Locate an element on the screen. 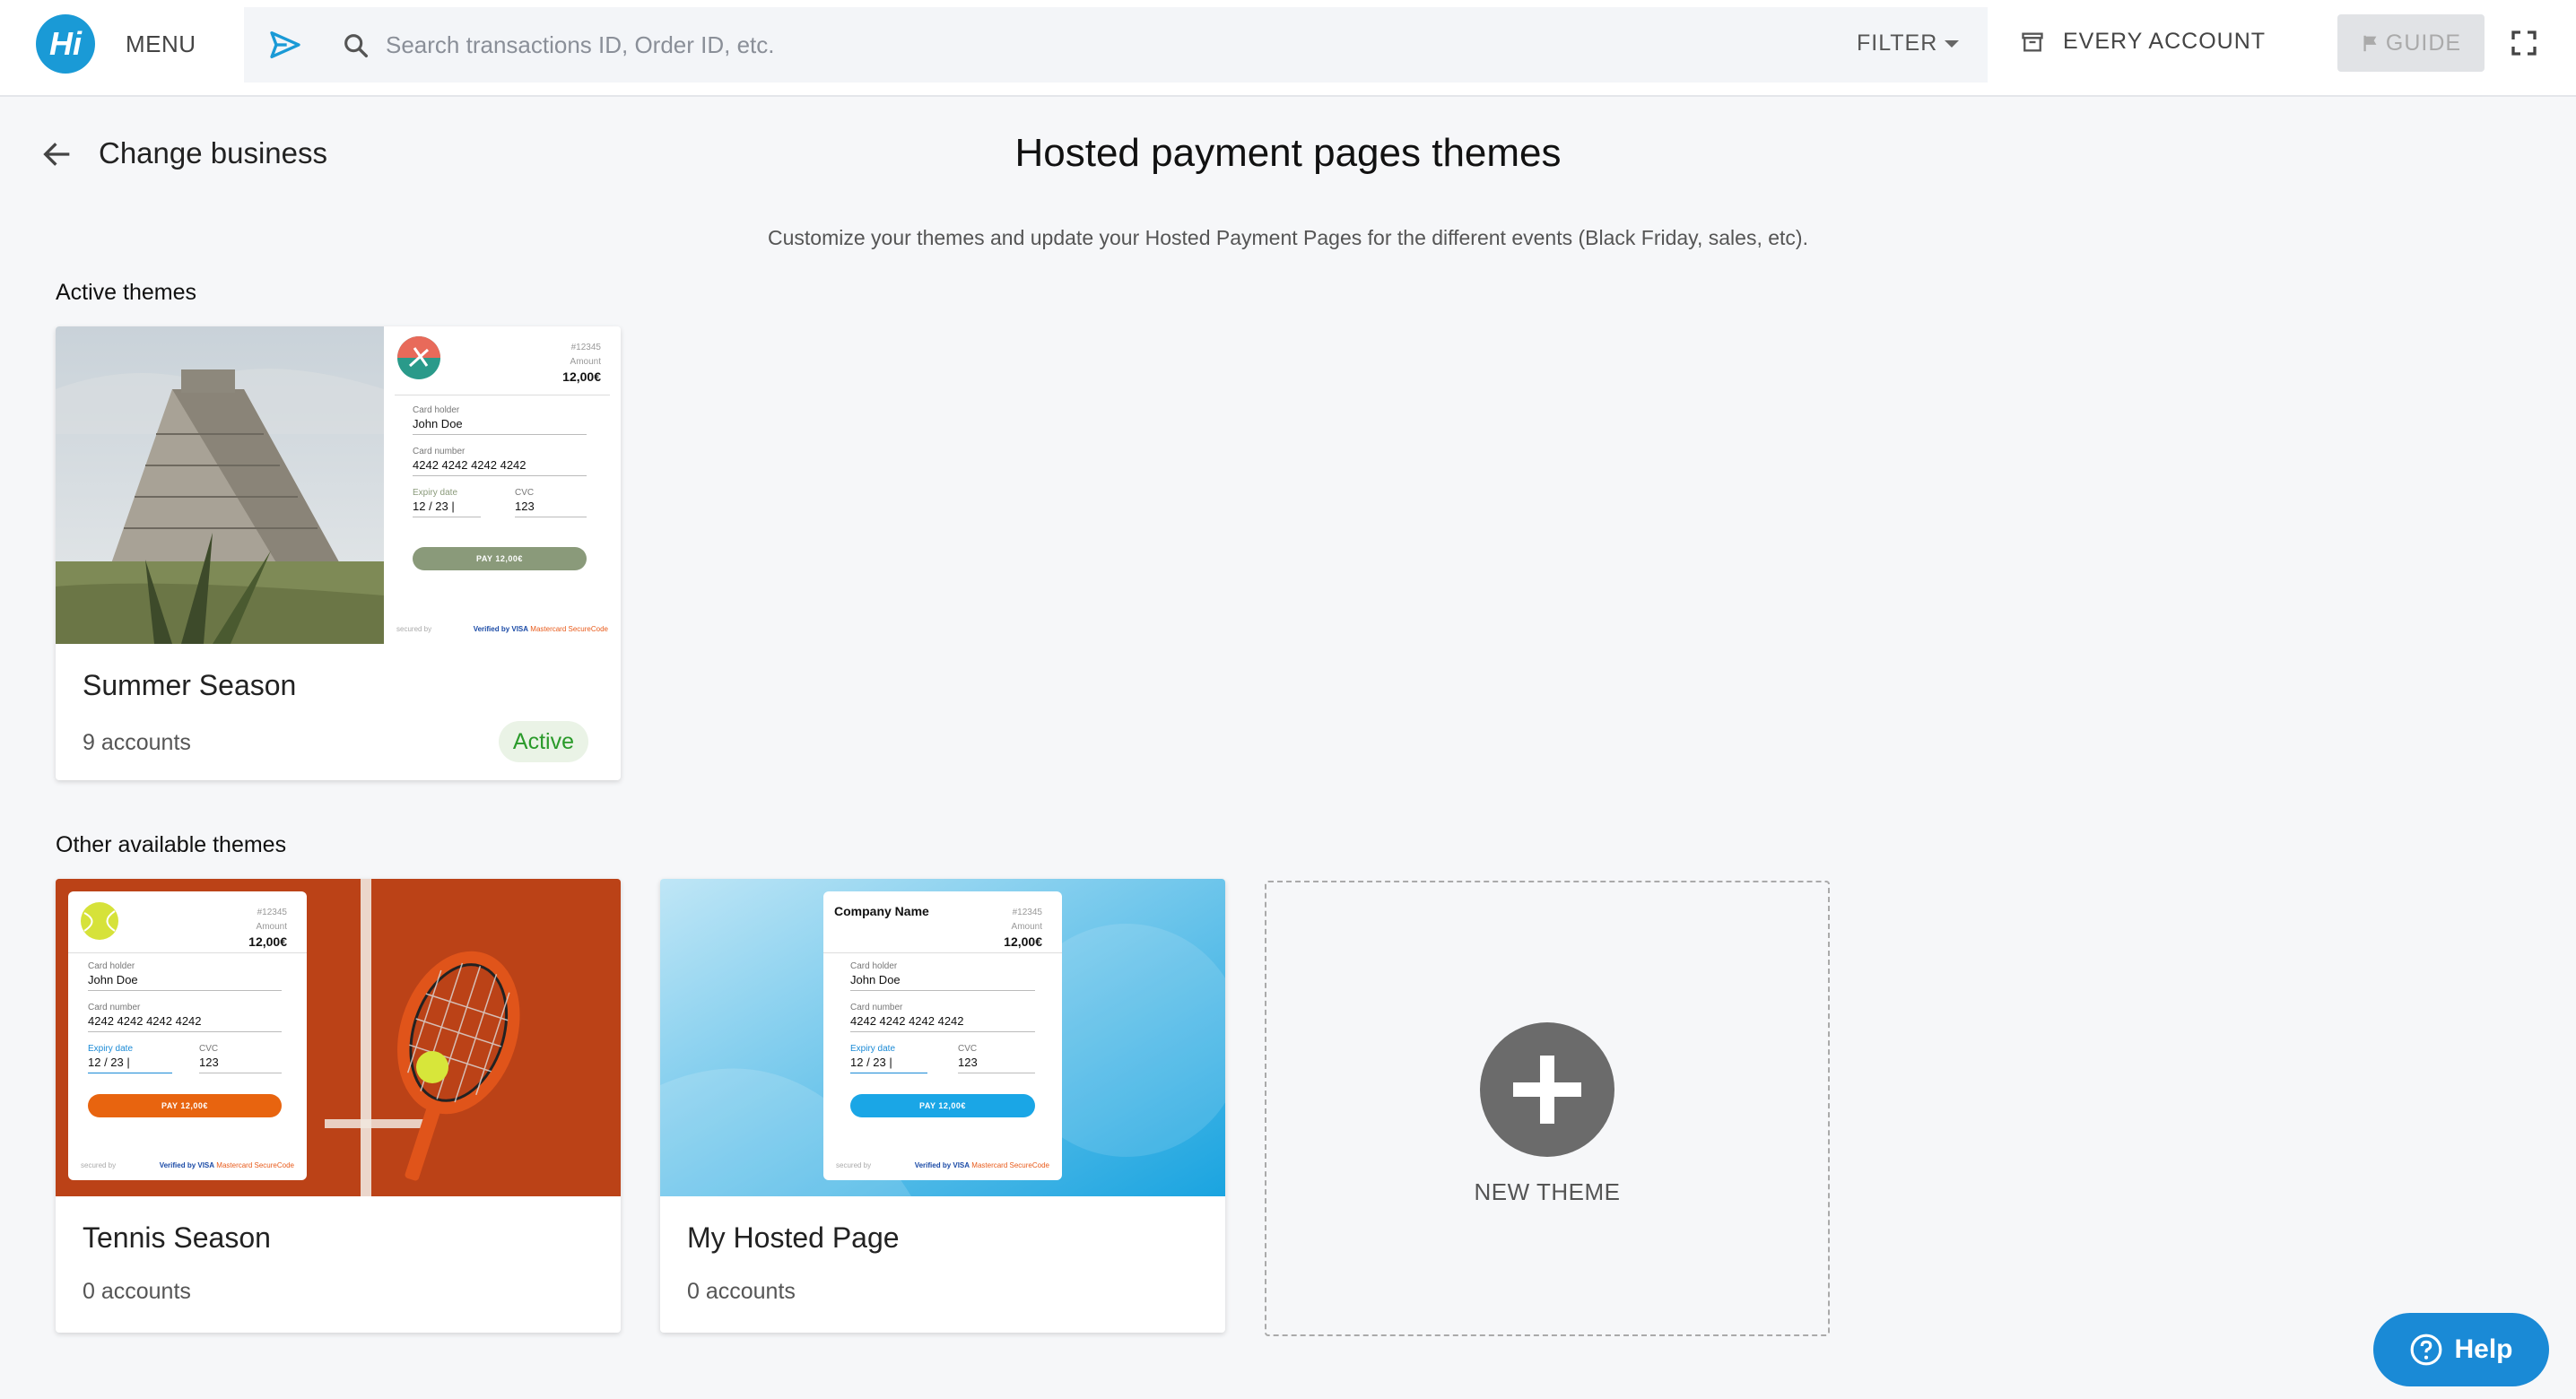 The height and width of the screenshot is (1399, 2576). send-icon is located at coordinates (285, 45).